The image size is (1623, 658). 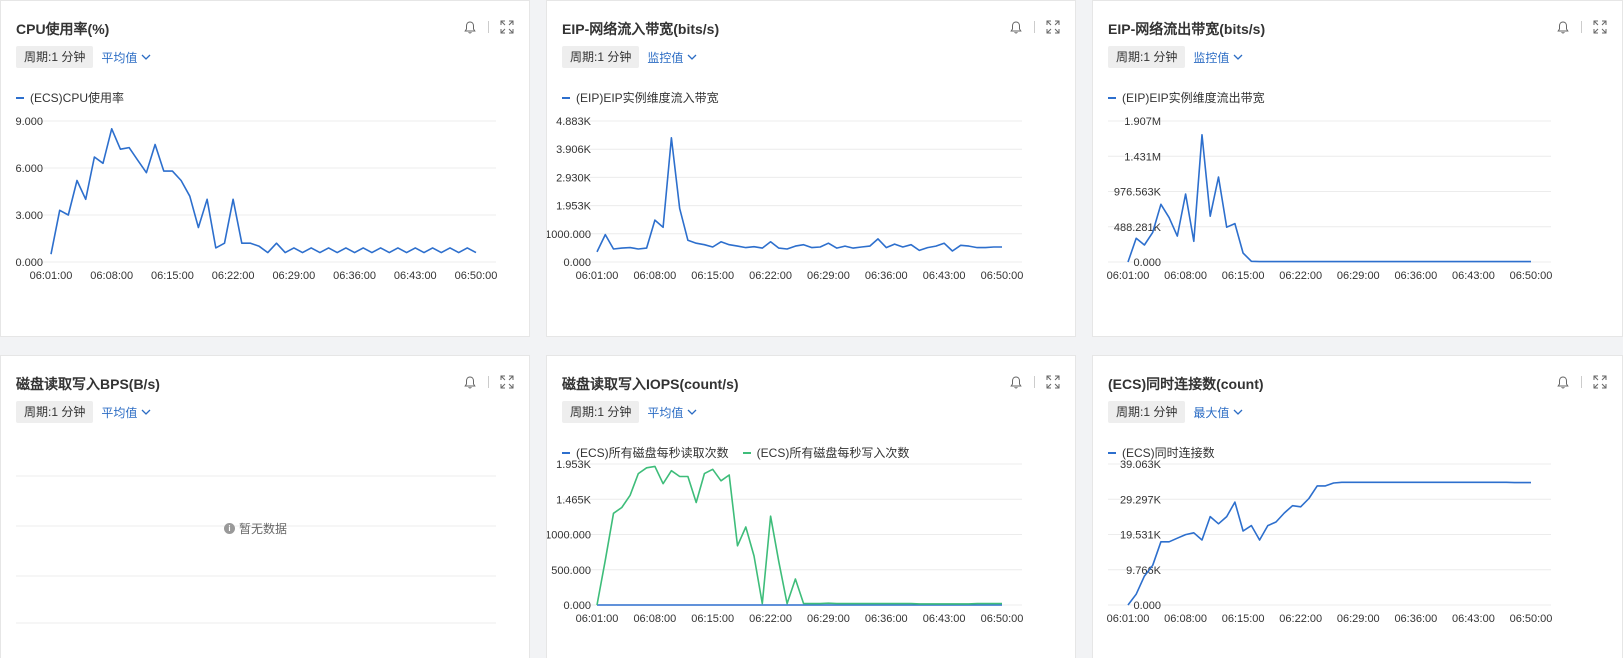 What do you see at coordinates (1141, 465) in the screenshot?
I see `y-tick-label: 39.063K` at bounding box center [1141, 465].